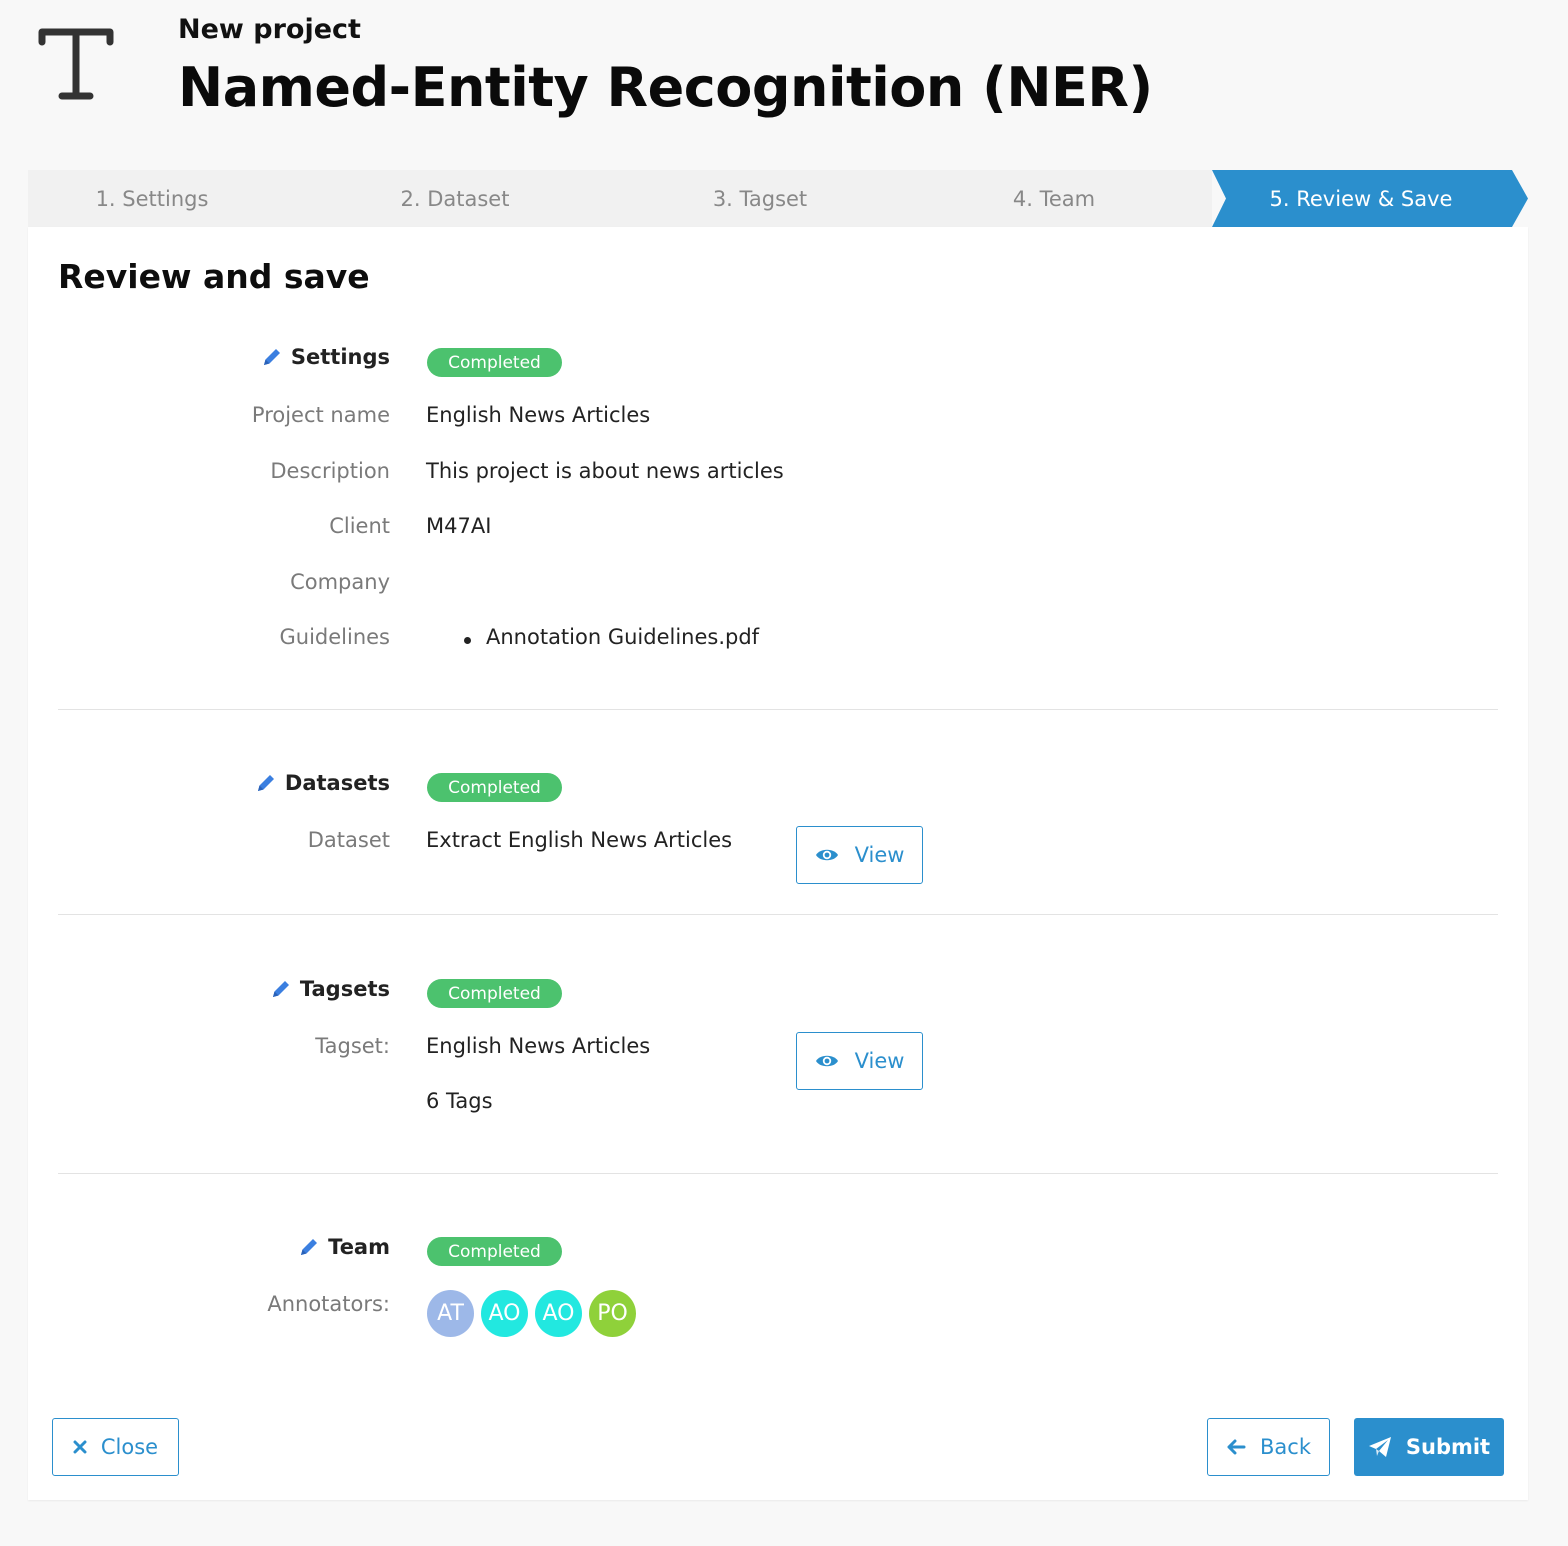 The image size is (1568, 1546). I want to click on step-tagset: 3. Tagset, so click(778, 198).